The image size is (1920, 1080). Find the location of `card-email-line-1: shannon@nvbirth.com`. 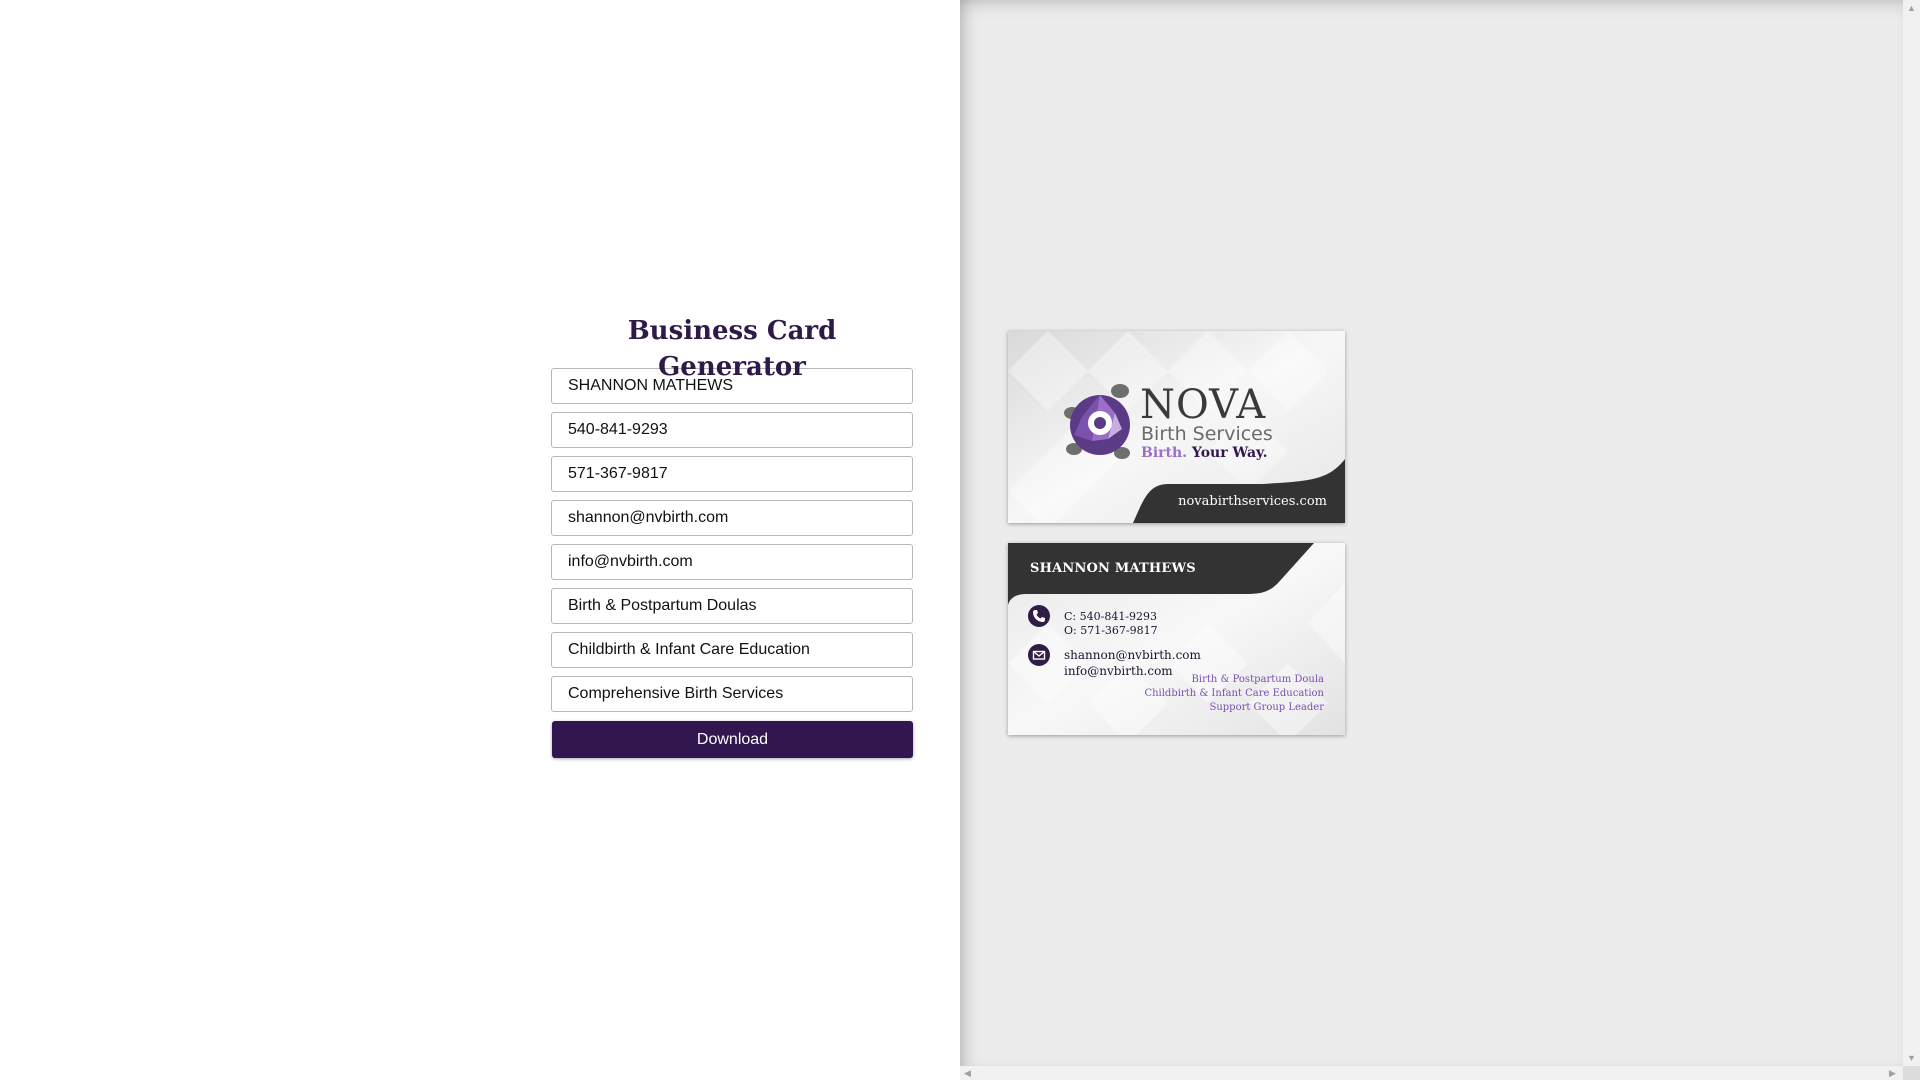

card-email-line-1: shannon@nvbirth.com is located at coordinates (1132, 655).